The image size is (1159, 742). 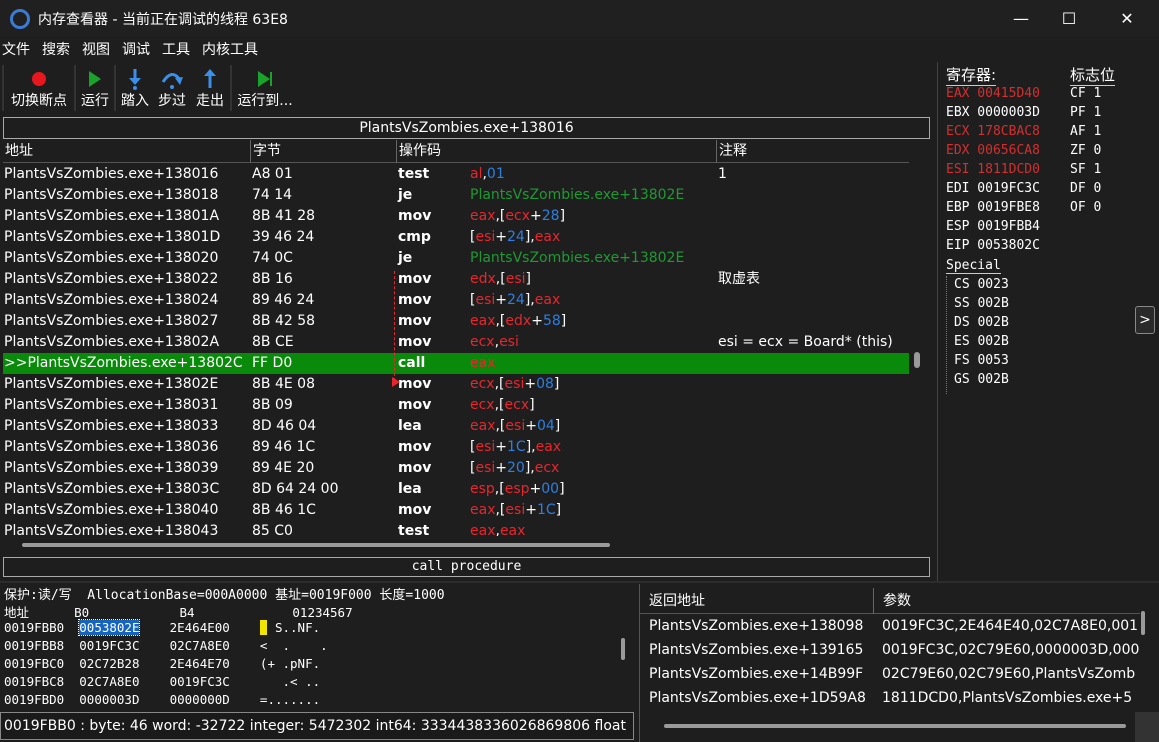 I want to click on close-button: ✕, so click(x=1127, y=18).